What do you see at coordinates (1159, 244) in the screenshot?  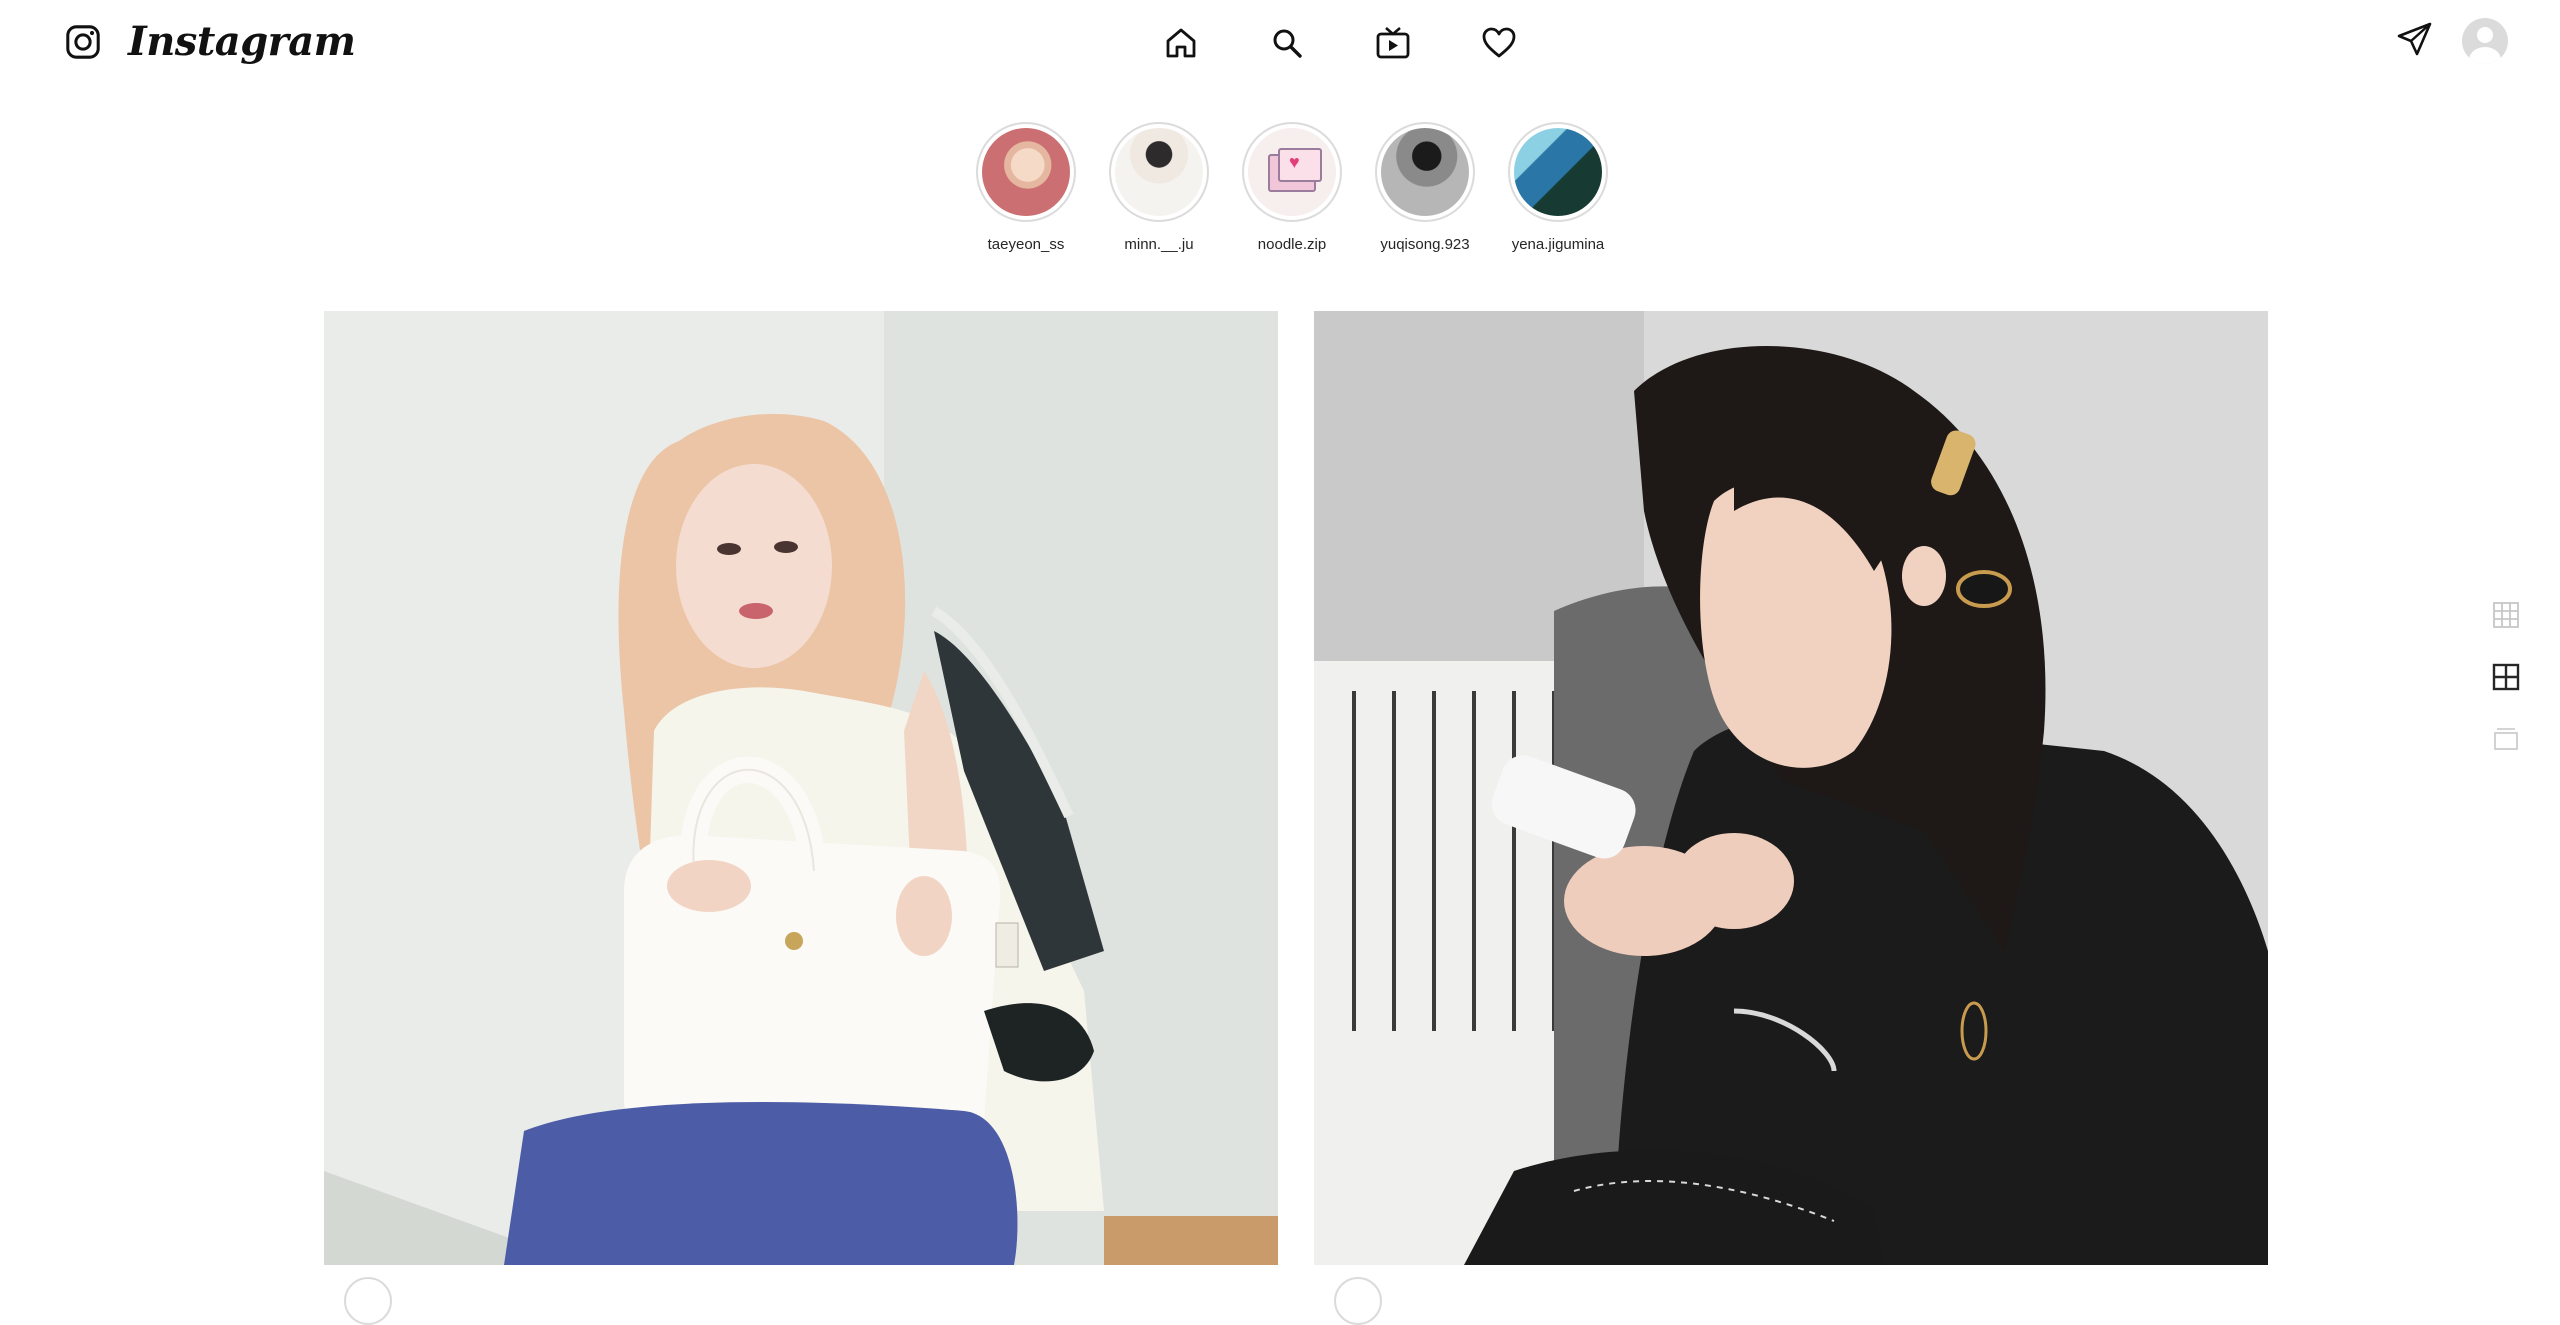 I see `story-username: minn.__.ju` at bounding box center [1159, 244].